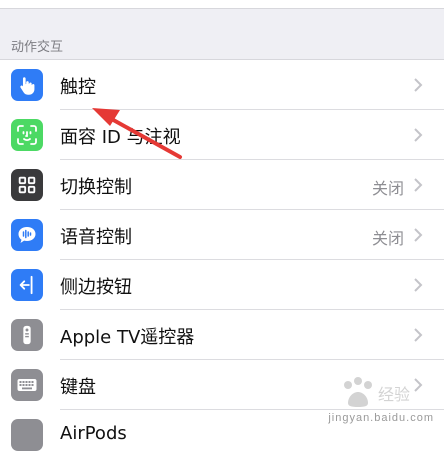 The image size is (444, 460). What do you see at coordinates (222, 4) in the screenshot?
I see `previous-section-edge` at bounding box center [222, 4].